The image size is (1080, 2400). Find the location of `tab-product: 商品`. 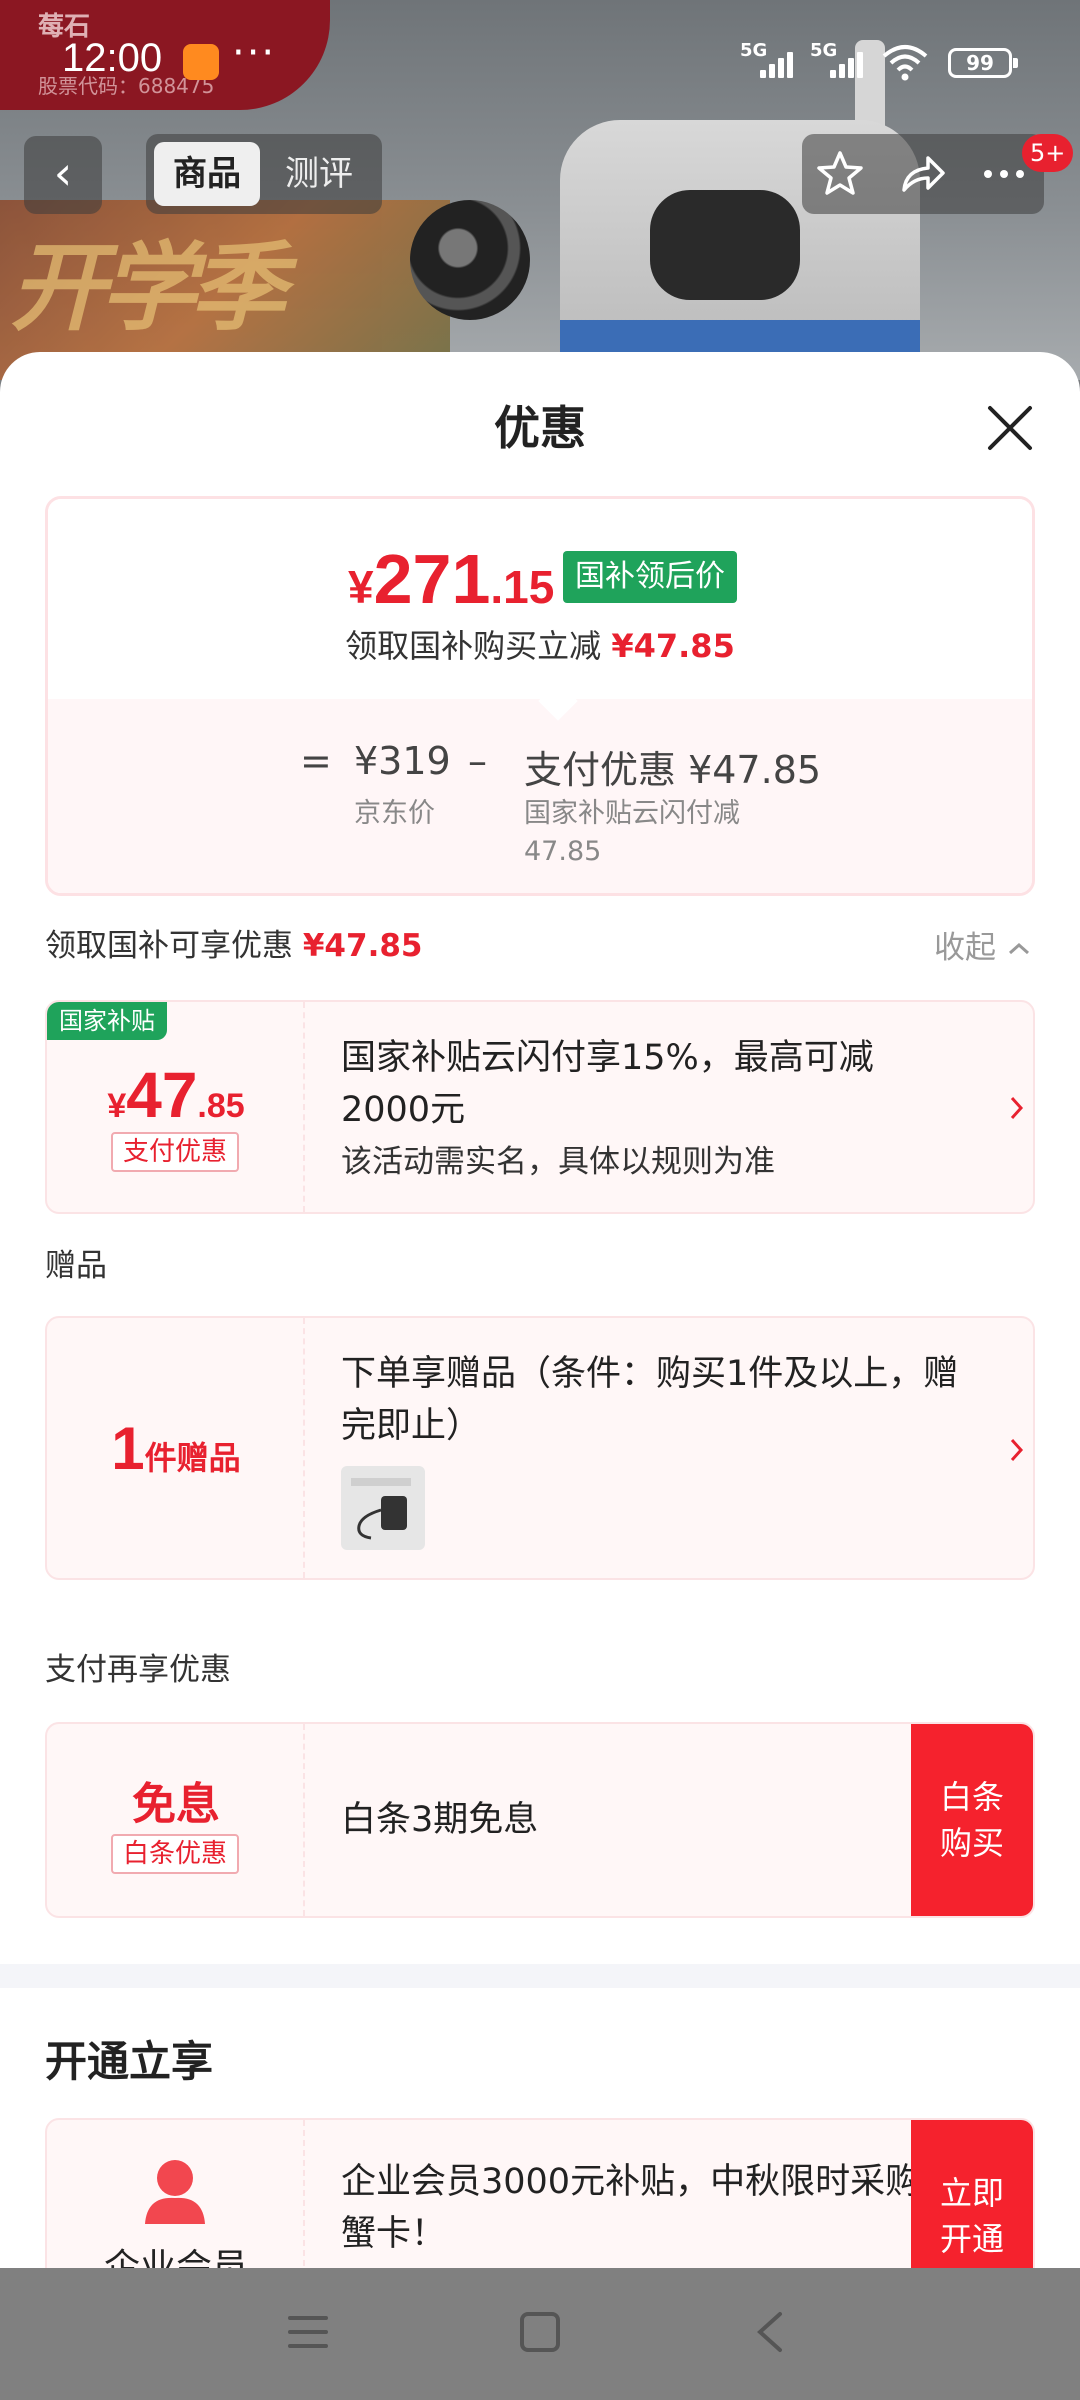

tab-product: 商品 is located at coordinates (207, 174).